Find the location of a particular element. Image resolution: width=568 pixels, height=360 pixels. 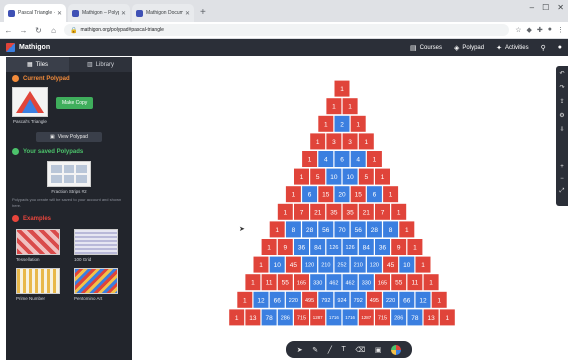

view-polypad-button: ▣ View Polypad is located at coordinates (69, 137).